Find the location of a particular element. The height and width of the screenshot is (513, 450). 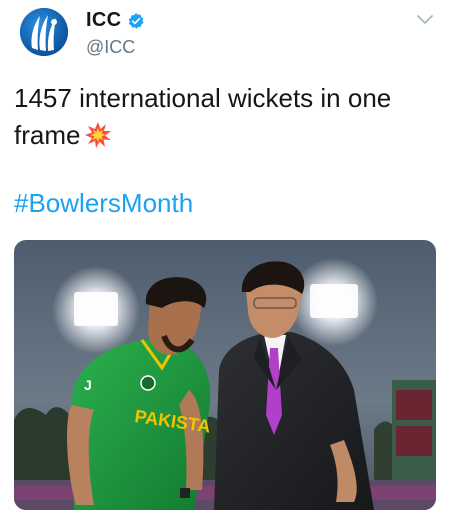

tweet-text: 1457 international wickets in one frame is located at coordinates (224, 117).